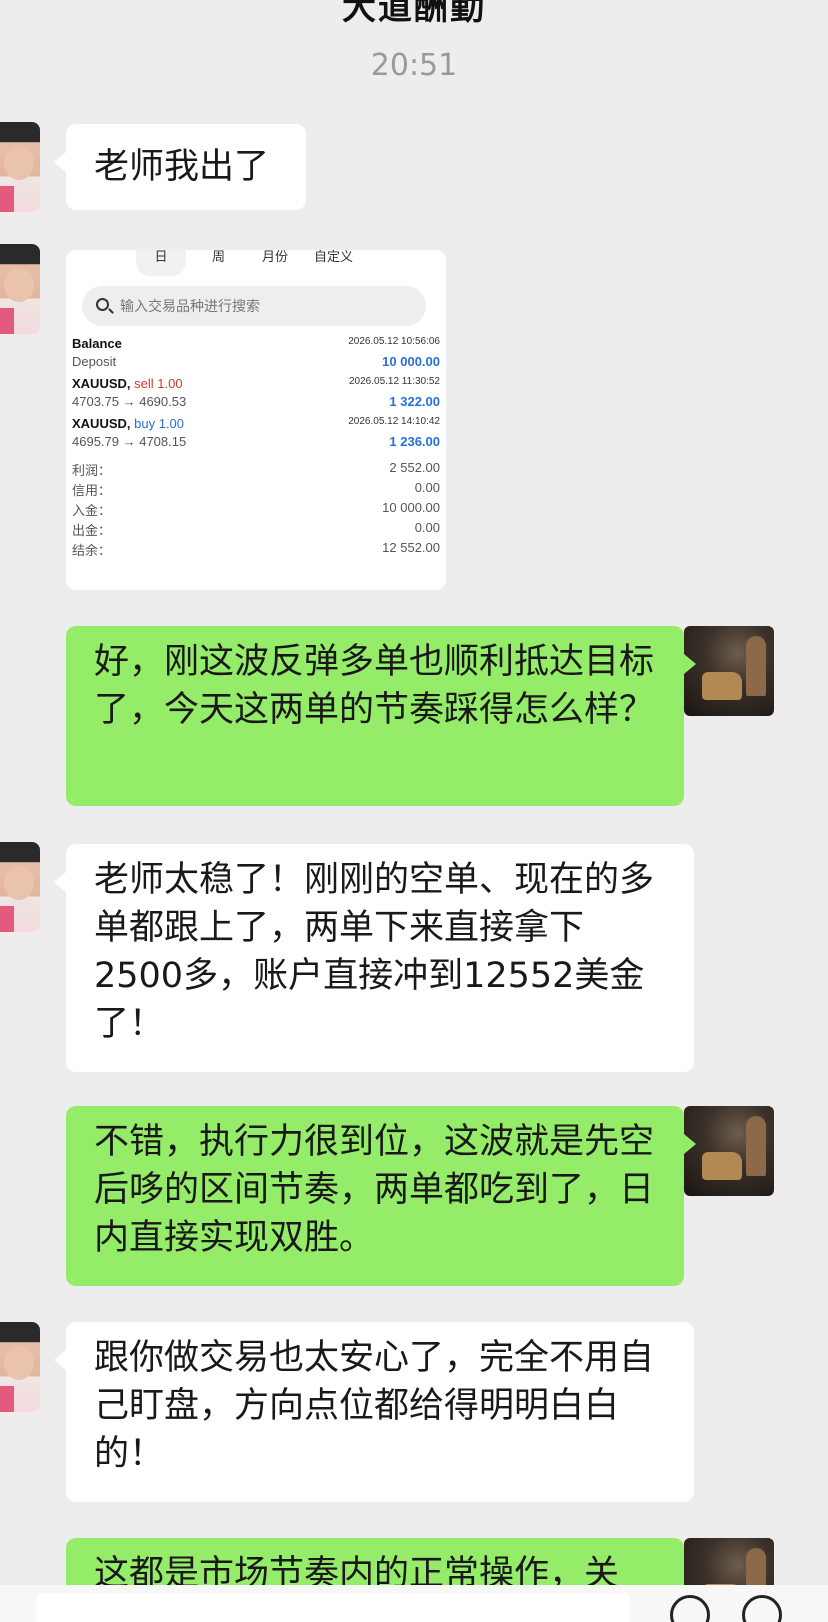 The image size is (828, 1622). I want to click on summary-label: 结余：, so click(92, 550).